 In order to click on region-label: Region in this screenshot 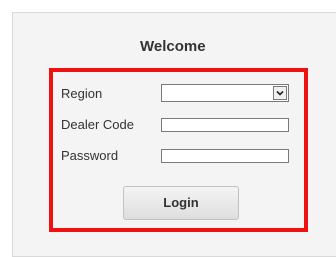, I will do `click(82, 93)`.